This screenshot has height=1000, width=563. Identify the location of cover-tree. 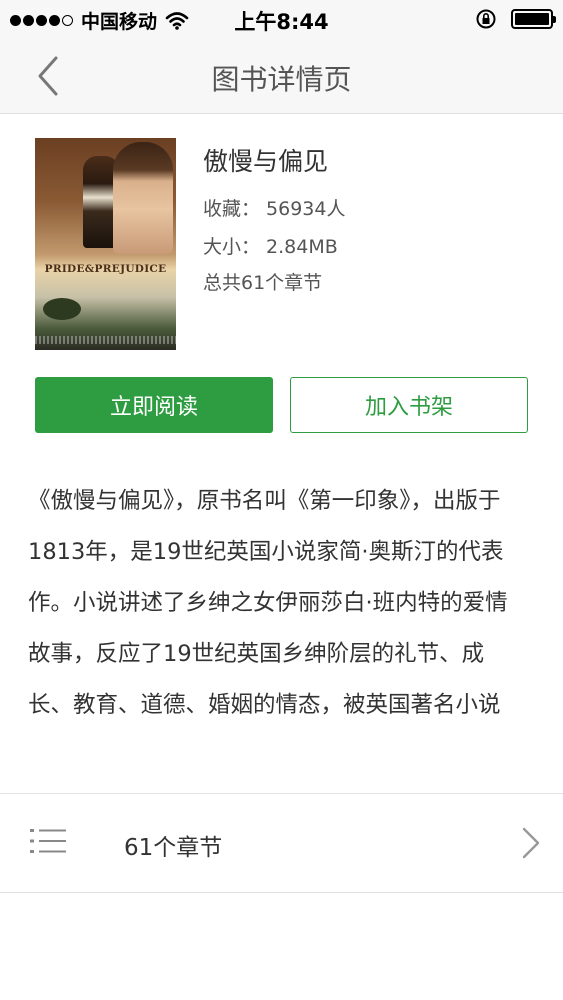
(62, 309).